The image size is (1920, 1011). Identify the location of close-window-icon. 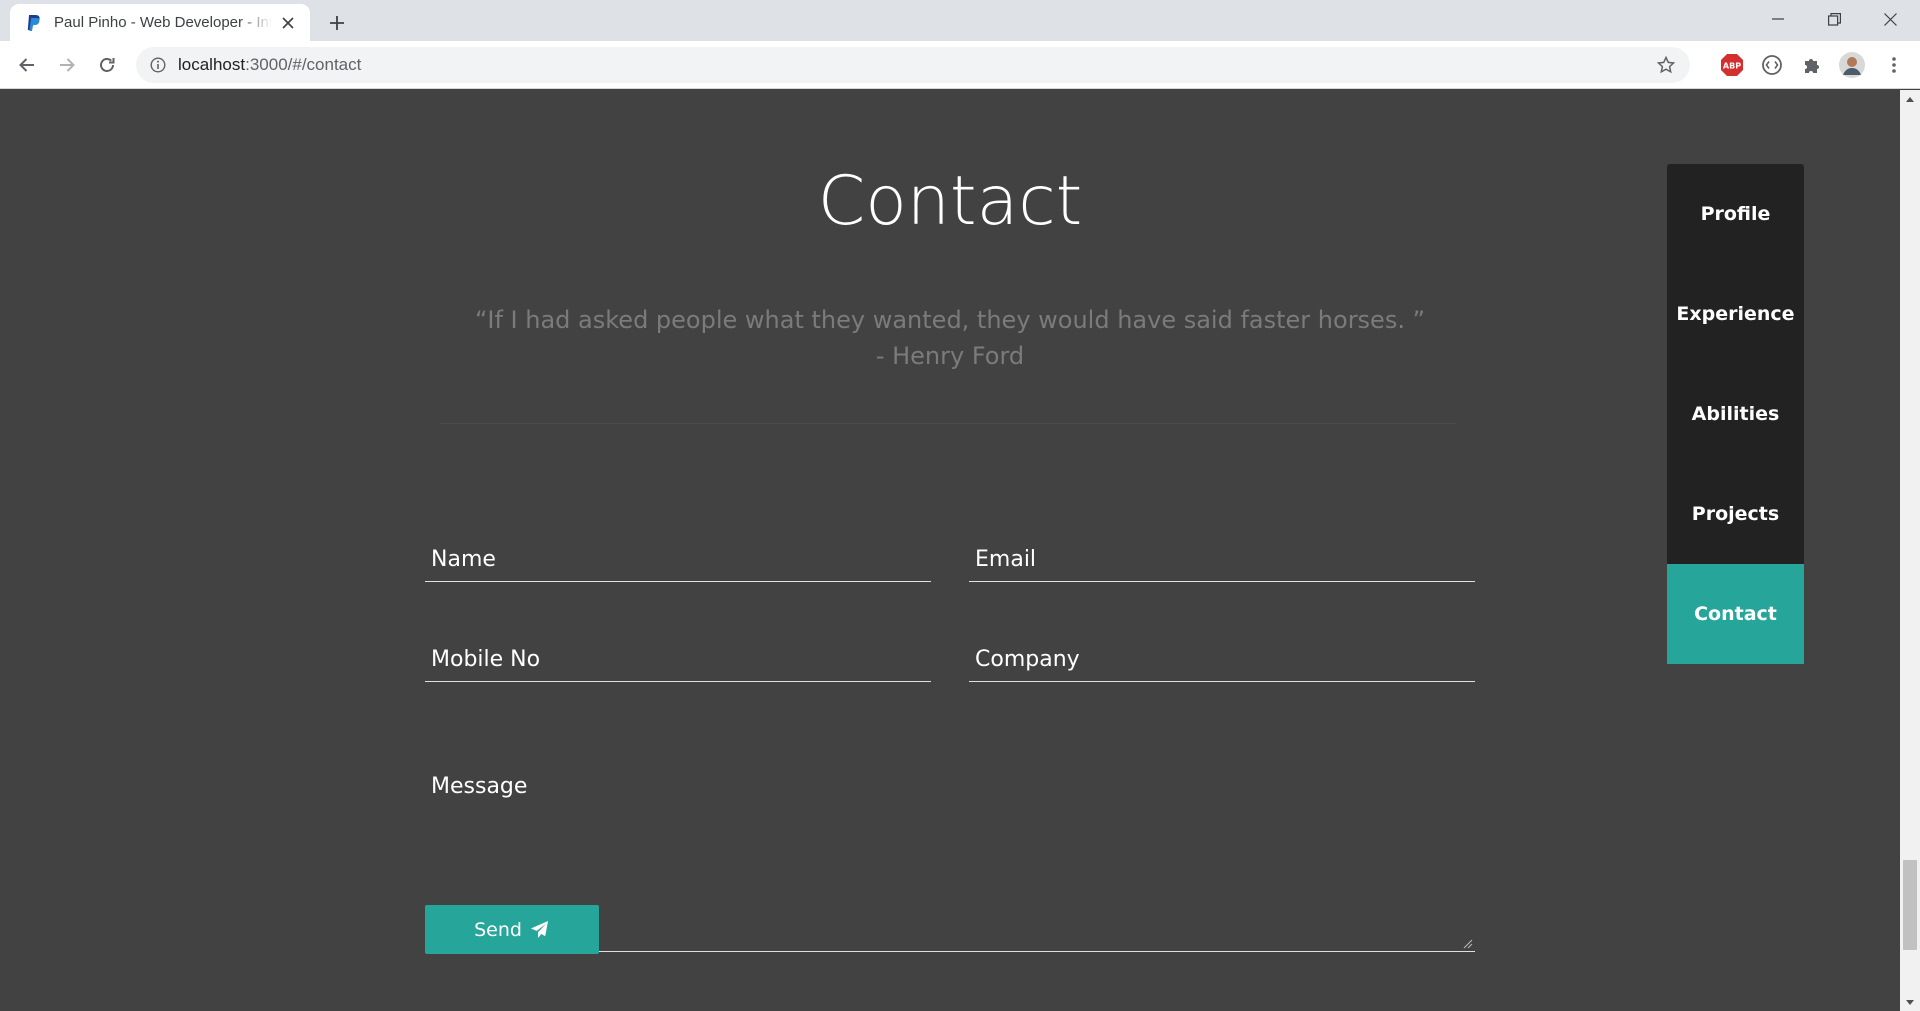
(1890, 19).